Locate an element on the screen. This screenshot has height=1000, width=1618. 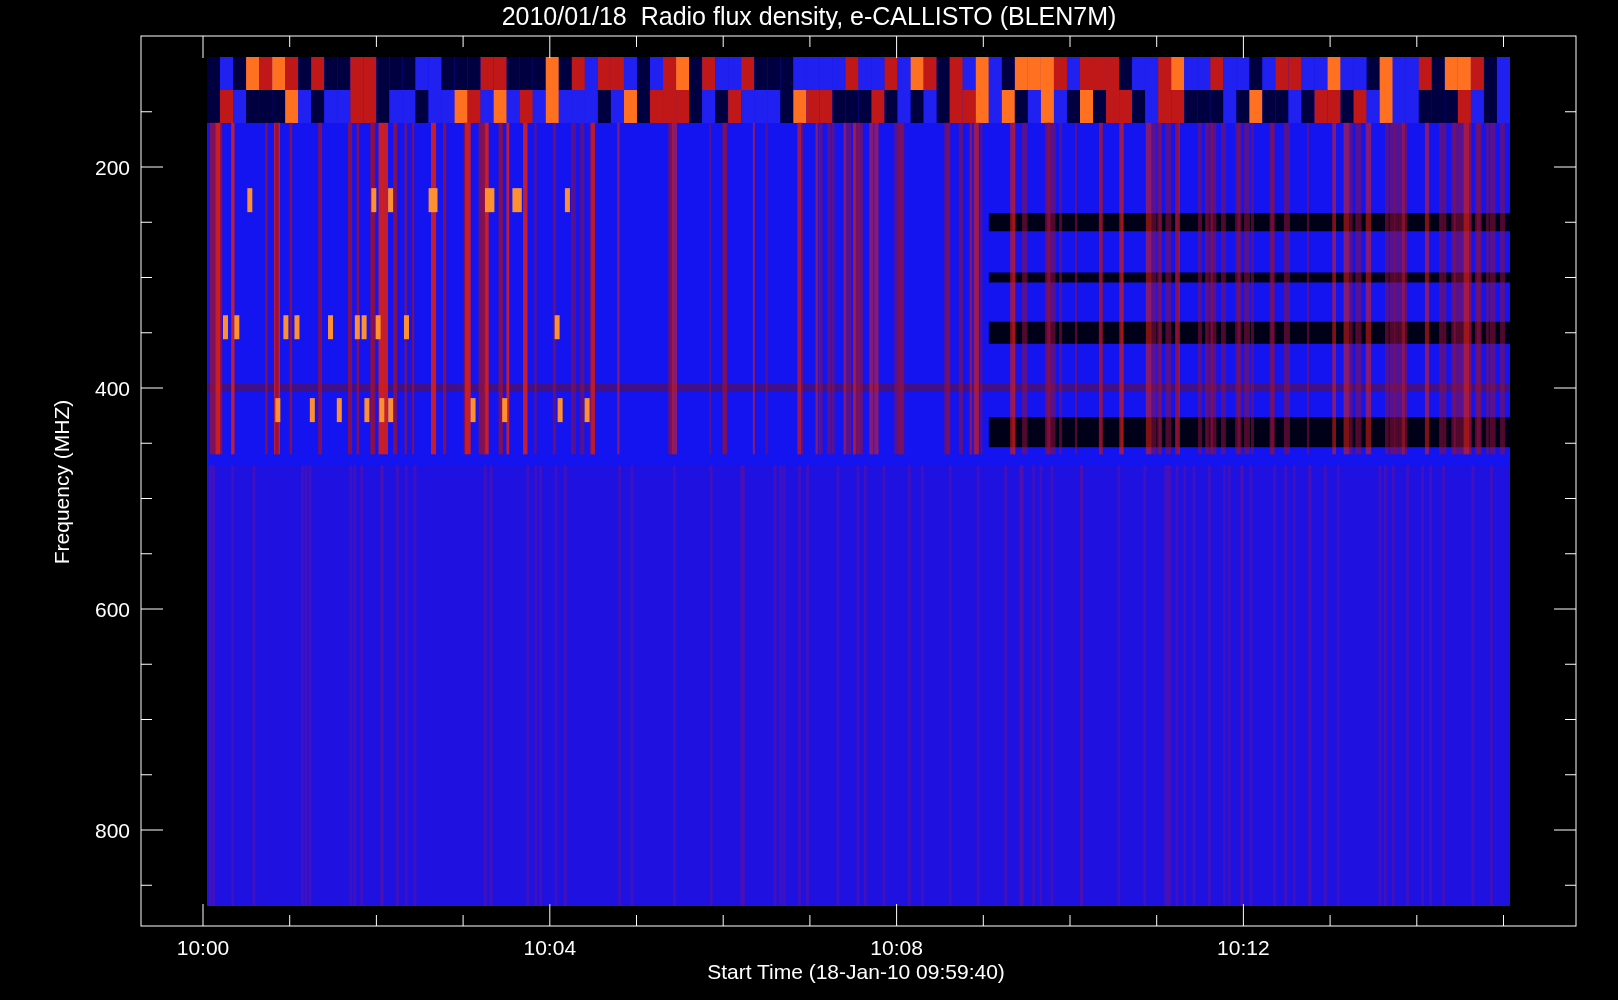
y-tick-label: 800 is located at coordinates (112, 830).